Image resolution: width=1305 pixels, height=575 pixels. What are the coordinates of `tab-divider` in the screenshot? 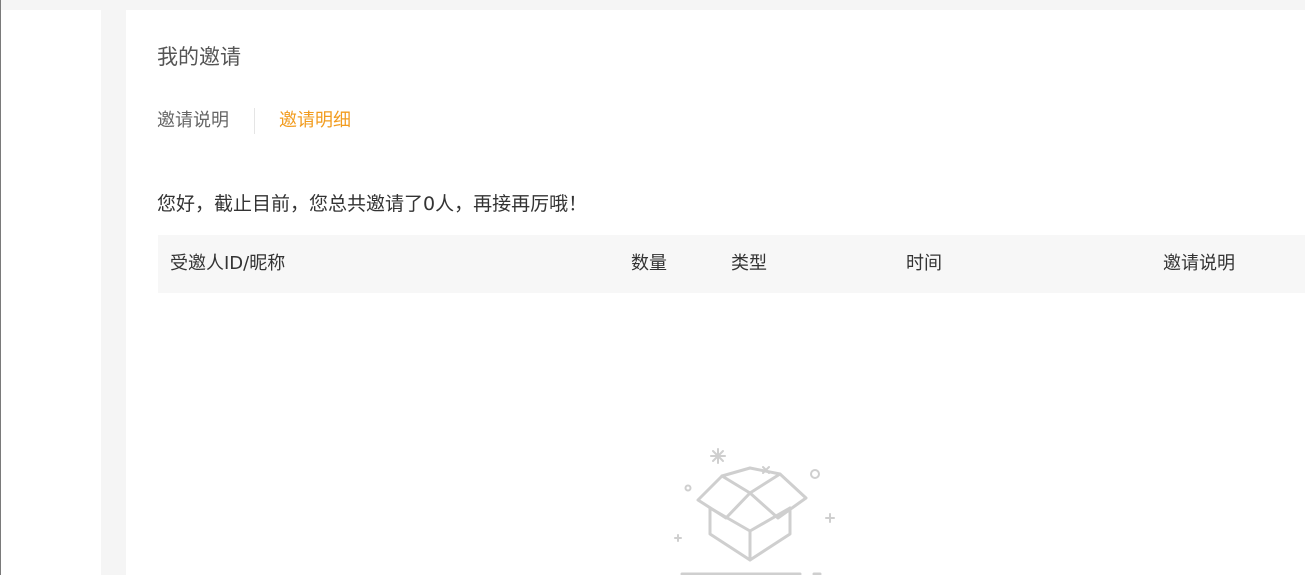 It's located at (254, 121).